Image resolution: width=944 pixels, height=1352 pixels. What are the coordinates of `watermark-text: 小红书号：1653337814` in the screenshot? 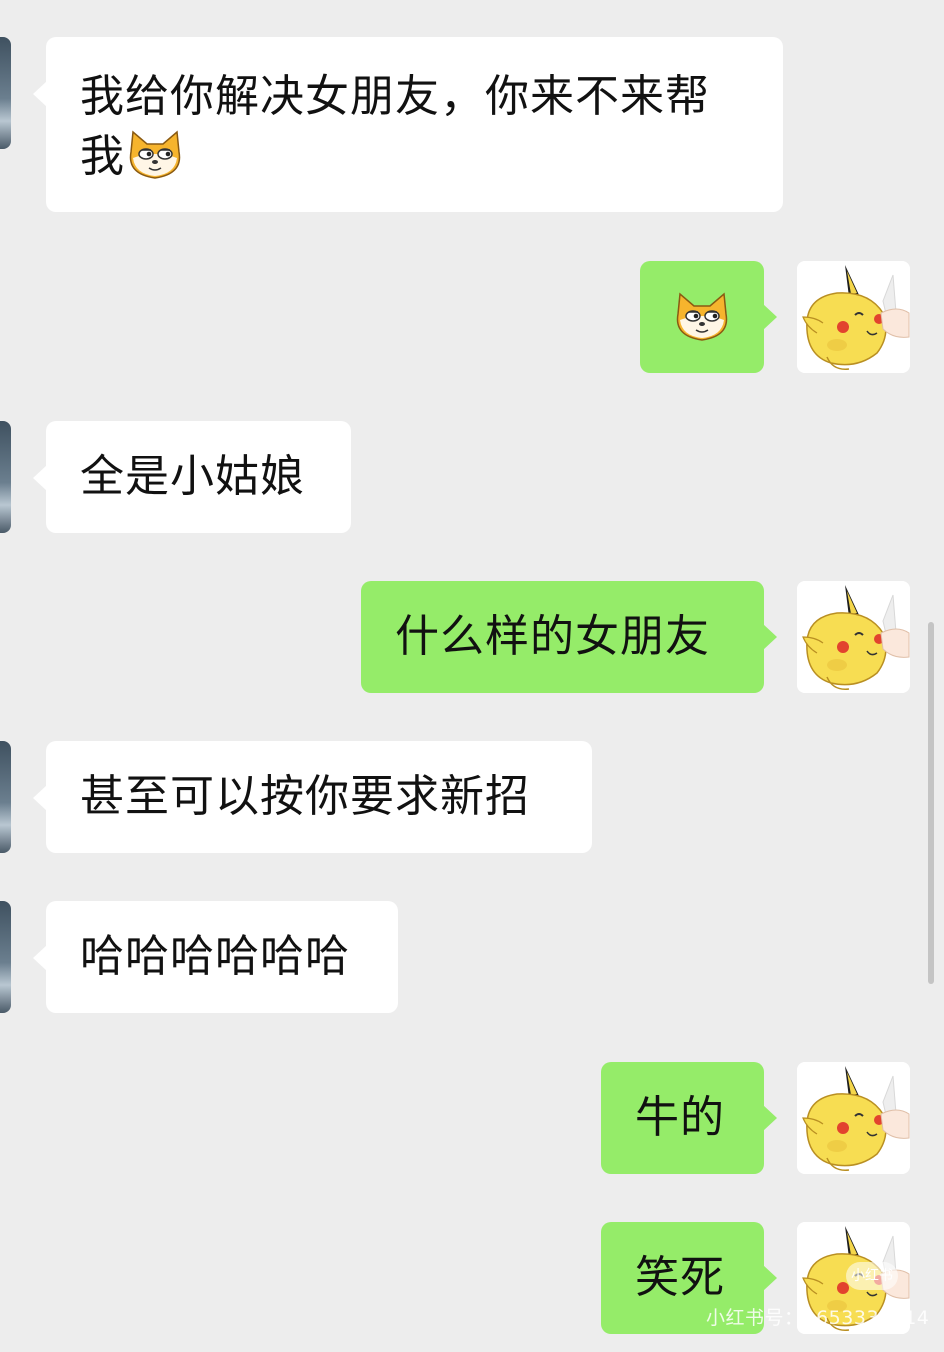 It's located at (818, 1318).